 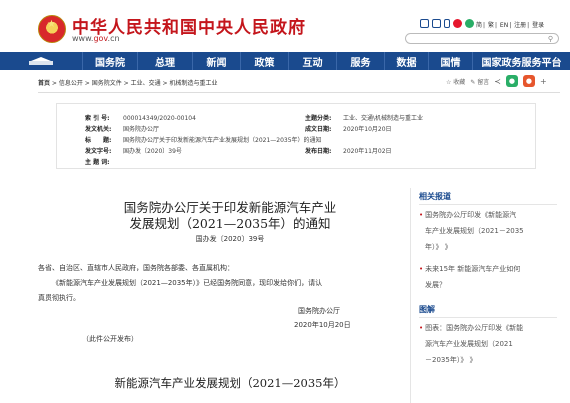 What do you see at coordinates (322, 325) in the screenshot?
I see `article-sign-date: 2020年10月20日` at bounding box center [322, 325].